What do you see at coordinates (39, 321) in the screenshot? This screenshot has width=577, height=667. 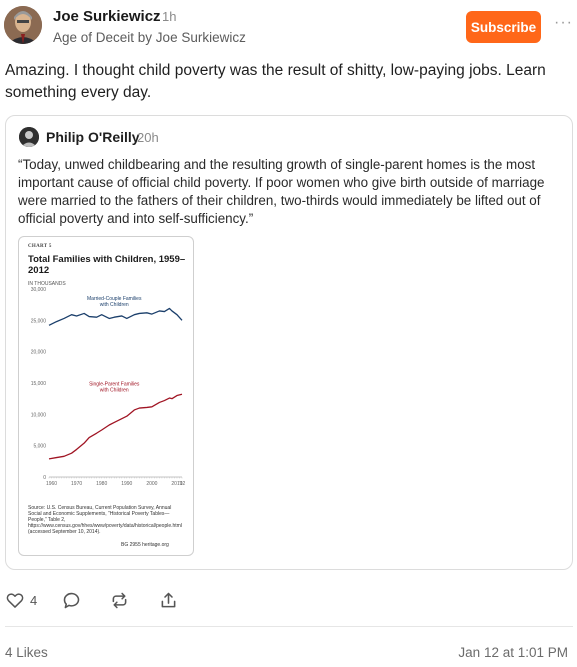 I see `y-tick-label: 25,000` at bounding box center [39, 321].